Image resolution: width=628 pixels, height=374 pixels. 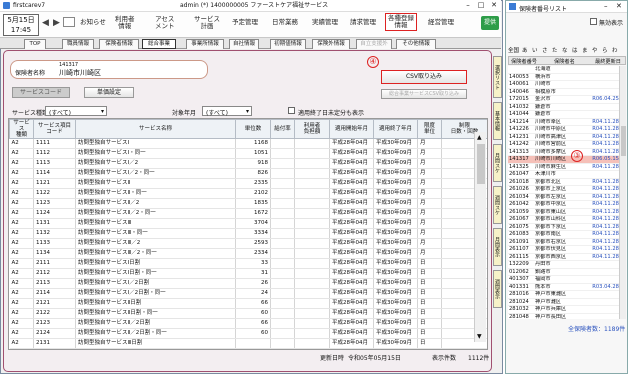 I want to click on side-list-item: 261091 京都市右京区 R04.11.28, so click(x=564, y=242).